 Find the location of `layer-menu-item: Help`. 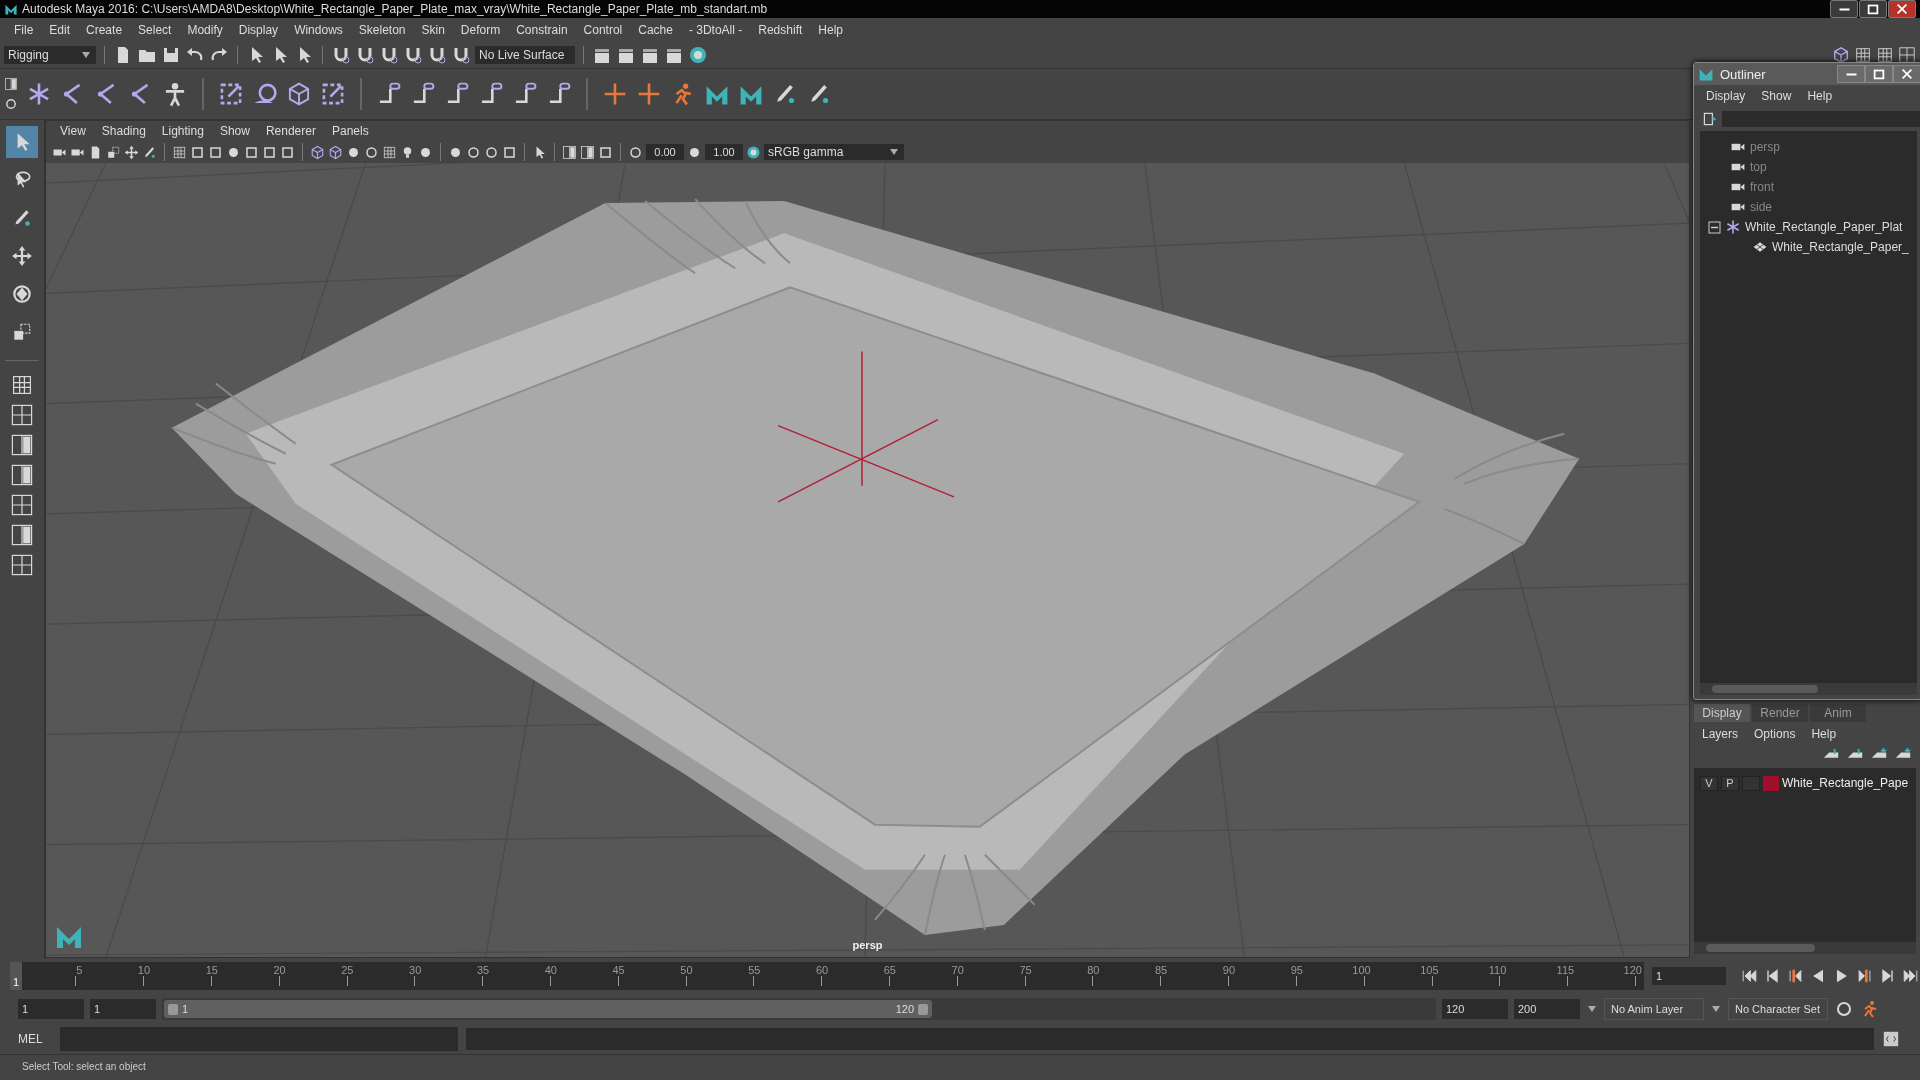

layer-menu-item: Help is located at coordinates (1824, 734).